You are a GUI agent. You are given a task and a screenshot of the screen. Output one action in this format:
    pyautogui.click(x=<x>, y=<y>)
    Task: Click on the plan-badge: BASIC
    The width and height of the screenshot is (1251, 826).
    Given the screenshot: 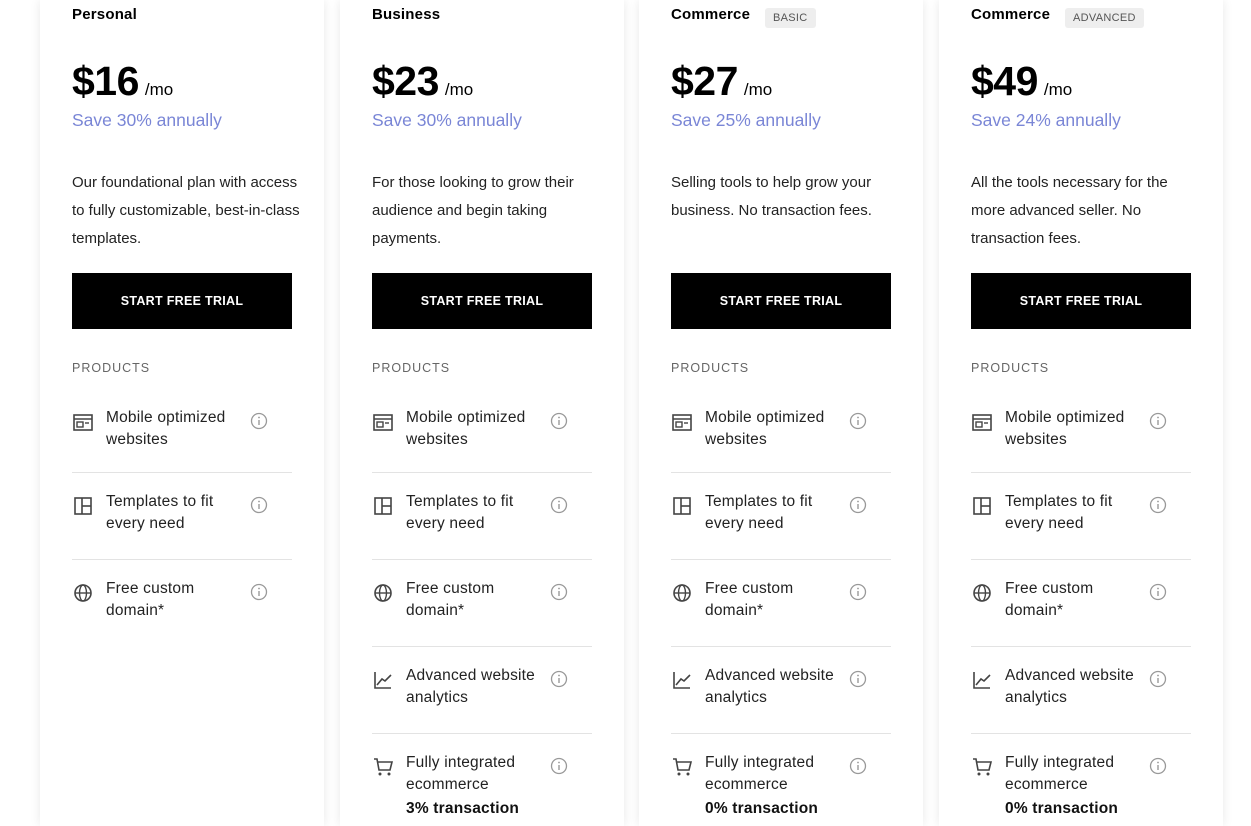 What is the action you would take?
    pyautogui.click(x=790, y=18)
    